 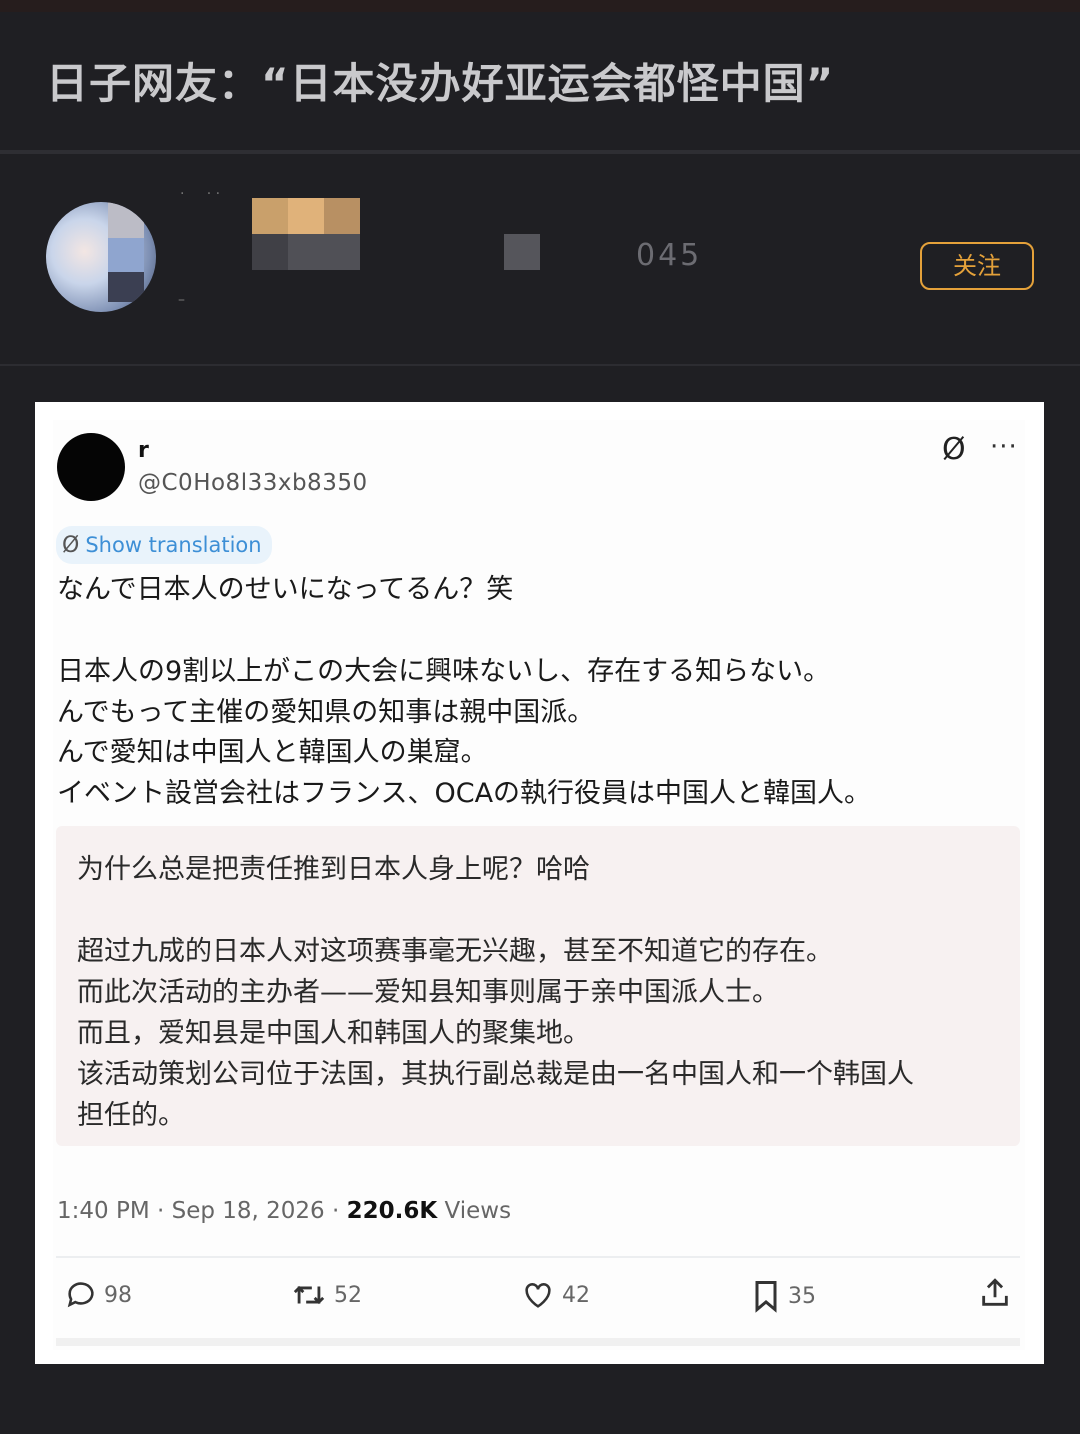 What do you see at coordinates (202, 1211) in the screenshot?
I see `tweet-timestamp: 1:40 PM · Sep 18, 2026 ·` at bounding box center [202, 1211].